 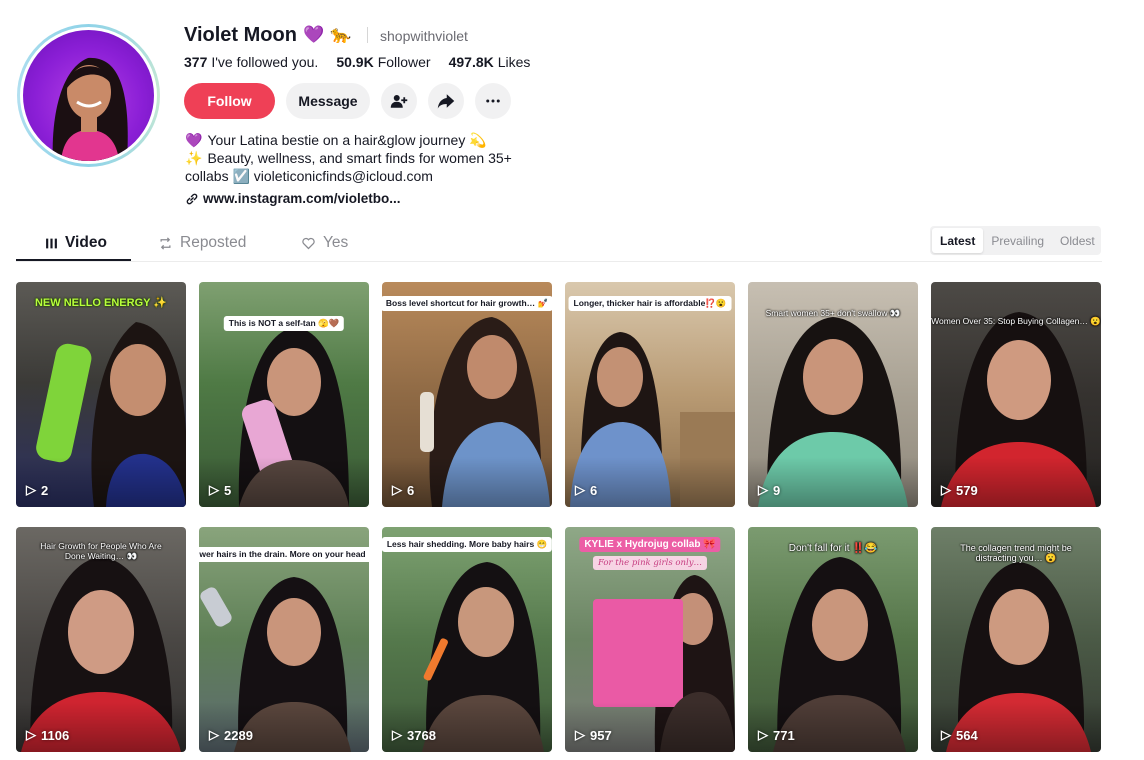 What do you see at coordinates (229, 101) in the screenshot?
I see `follow-button: Follow` at bounding box center [229, 101].